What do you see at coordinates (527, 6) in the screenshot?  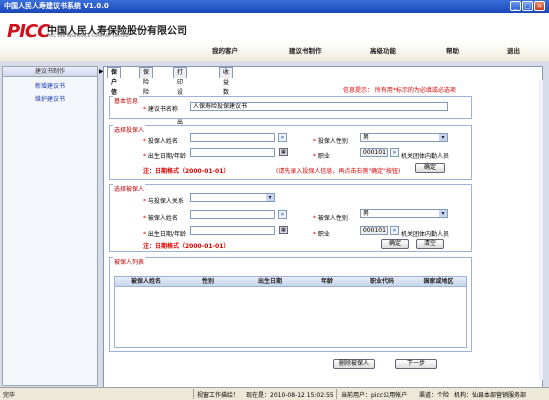 I see `maximize-button: □` at bounding box center [527, 6].